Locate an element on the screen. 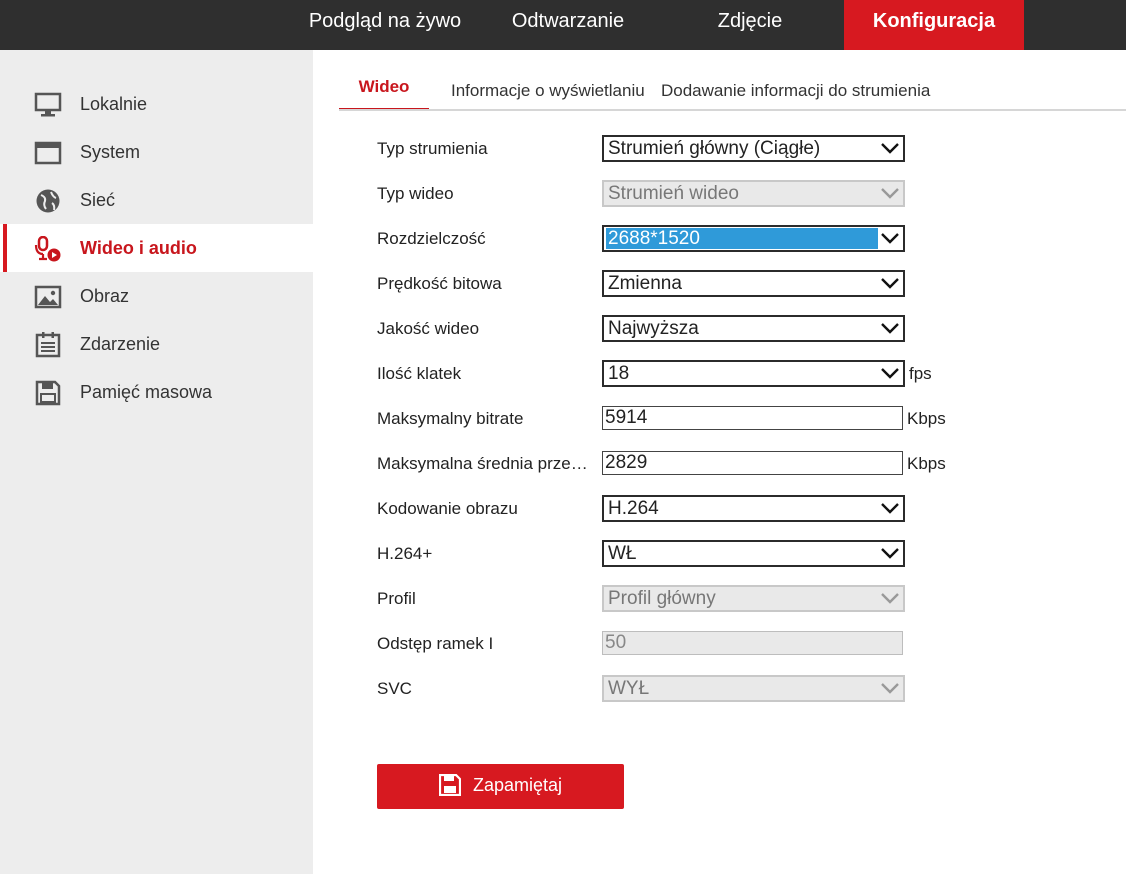 The width and height of the screenshot is (1126, 874). video-quality-value: Najwyższa is located at coordinates (653, 328).